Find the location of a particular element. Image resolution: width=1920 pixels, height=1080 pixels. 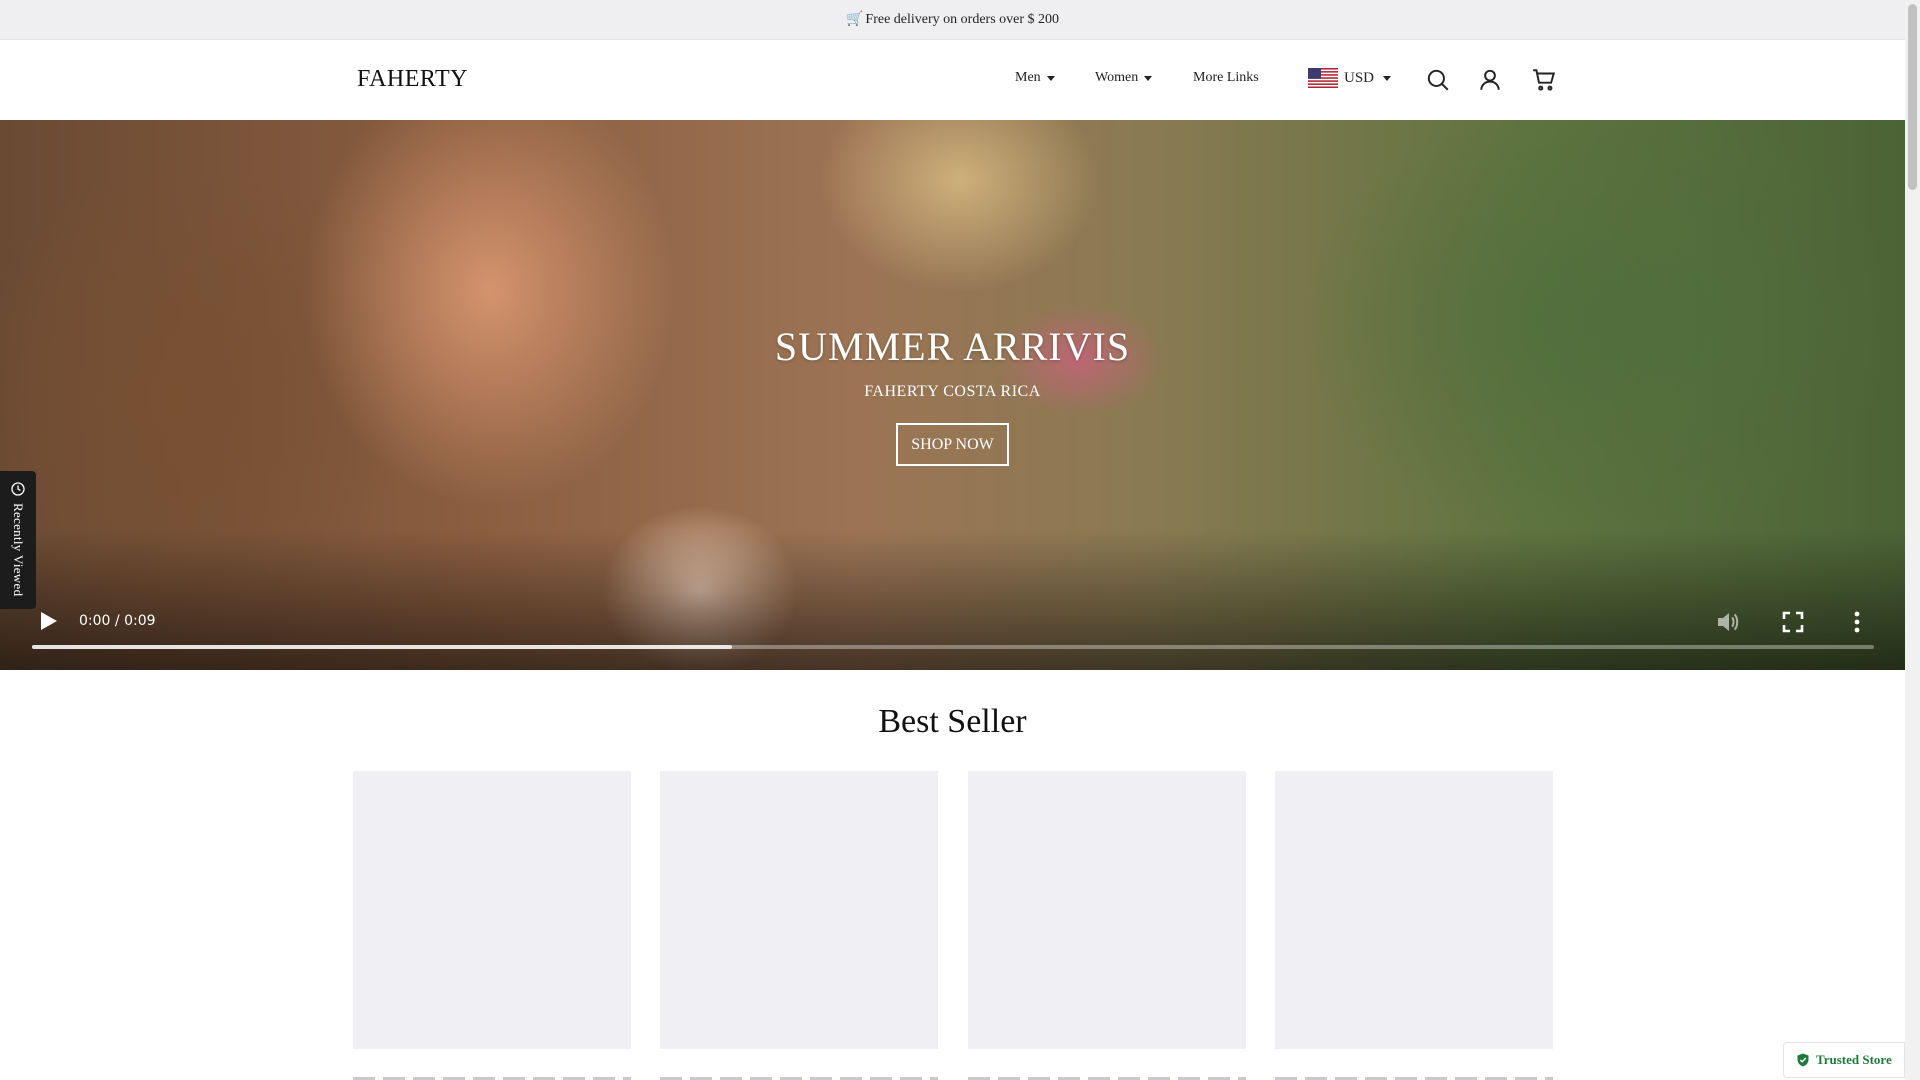

brand-logo: FAHERTY is located at coordinates (412, 79).